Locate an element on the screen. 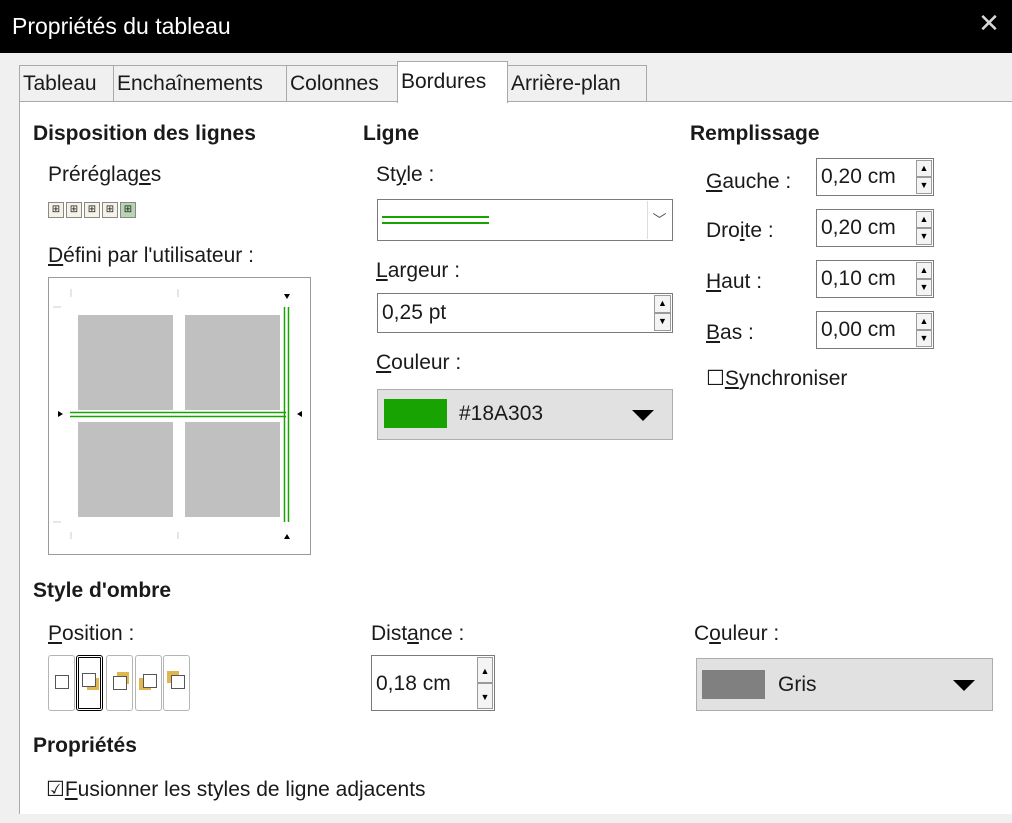 This screenshot has width=1012, height=823. chevron-down-icon: ﹀ is located at coordinates (659, 220).